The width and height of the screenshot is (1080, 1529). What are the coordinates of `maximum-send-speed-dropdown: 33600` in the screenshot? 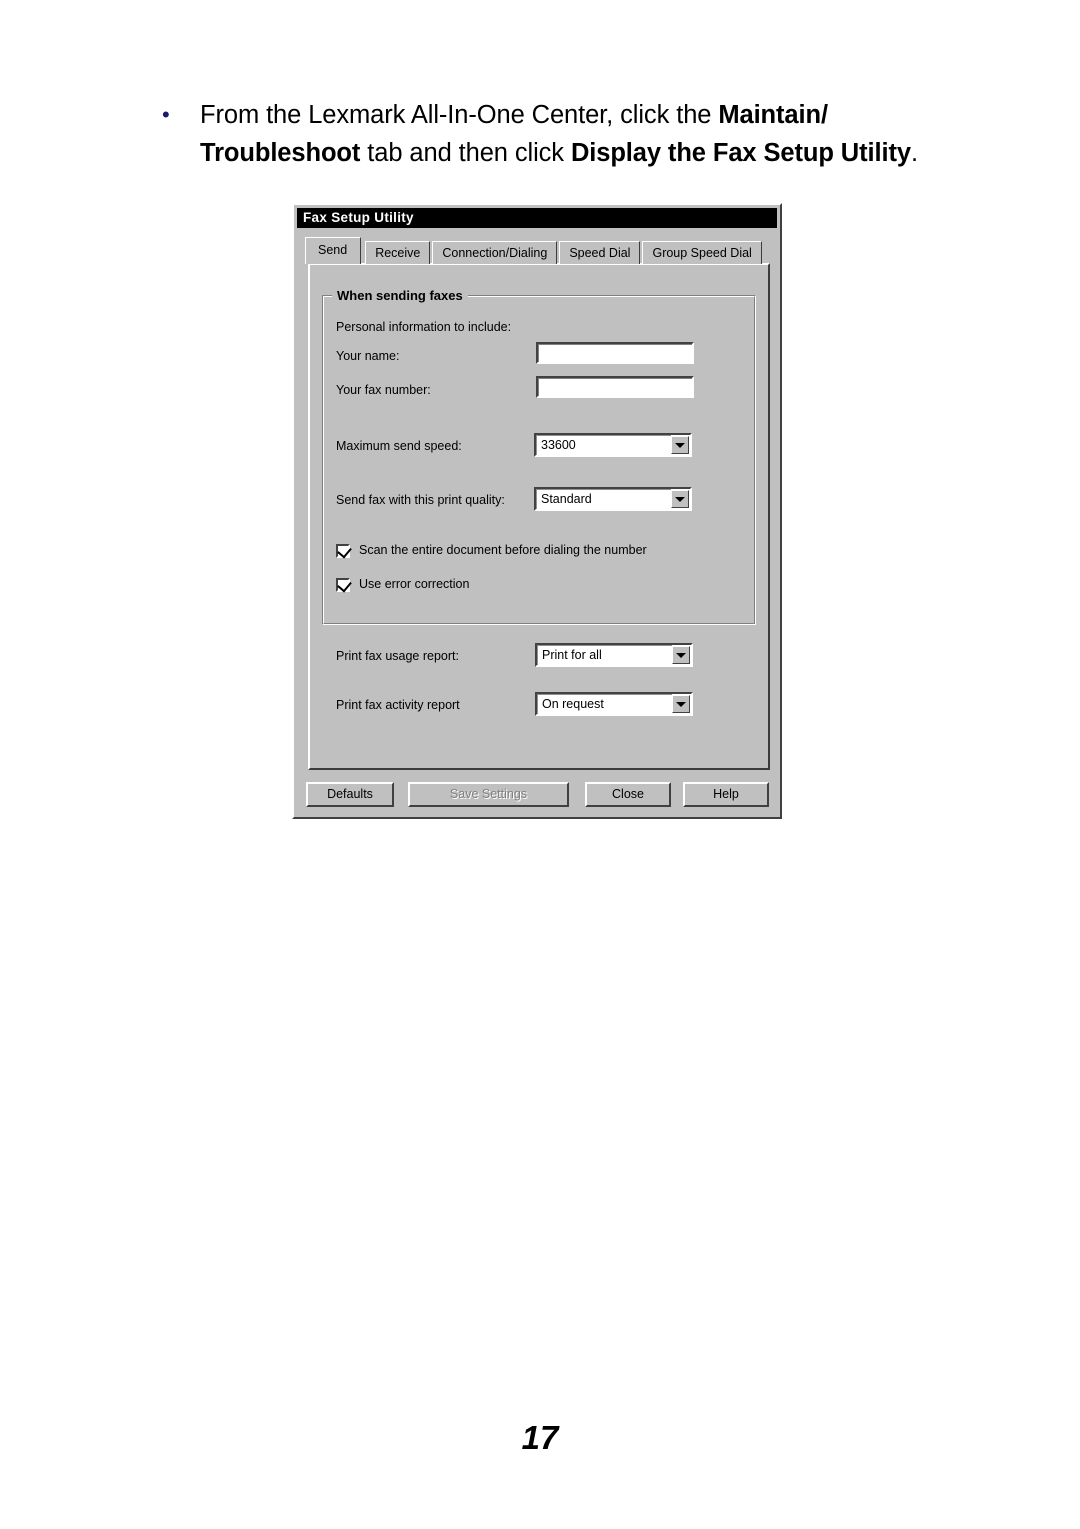 It's located at (613, 445).